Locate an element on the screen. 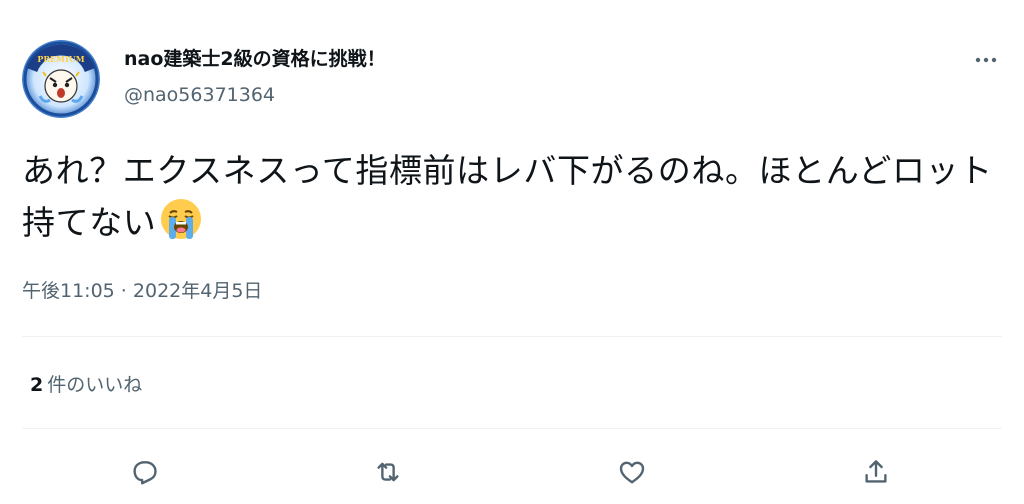 The width and height of the screenshot is (1024, 504). heart-icon is located at coordinates (632, 472).